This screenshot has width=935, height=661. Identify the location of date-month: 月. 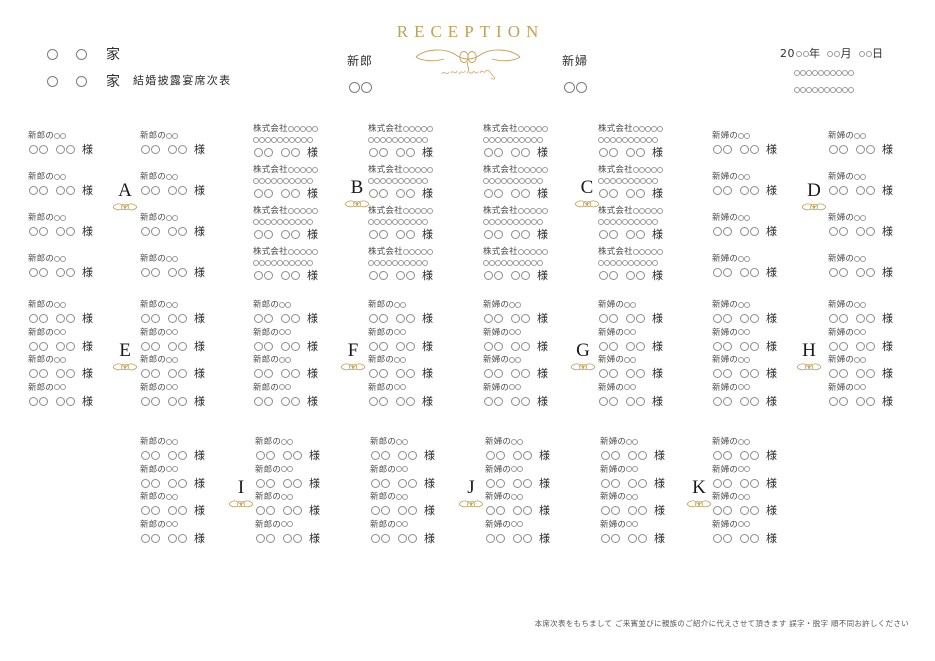
(840, 53).